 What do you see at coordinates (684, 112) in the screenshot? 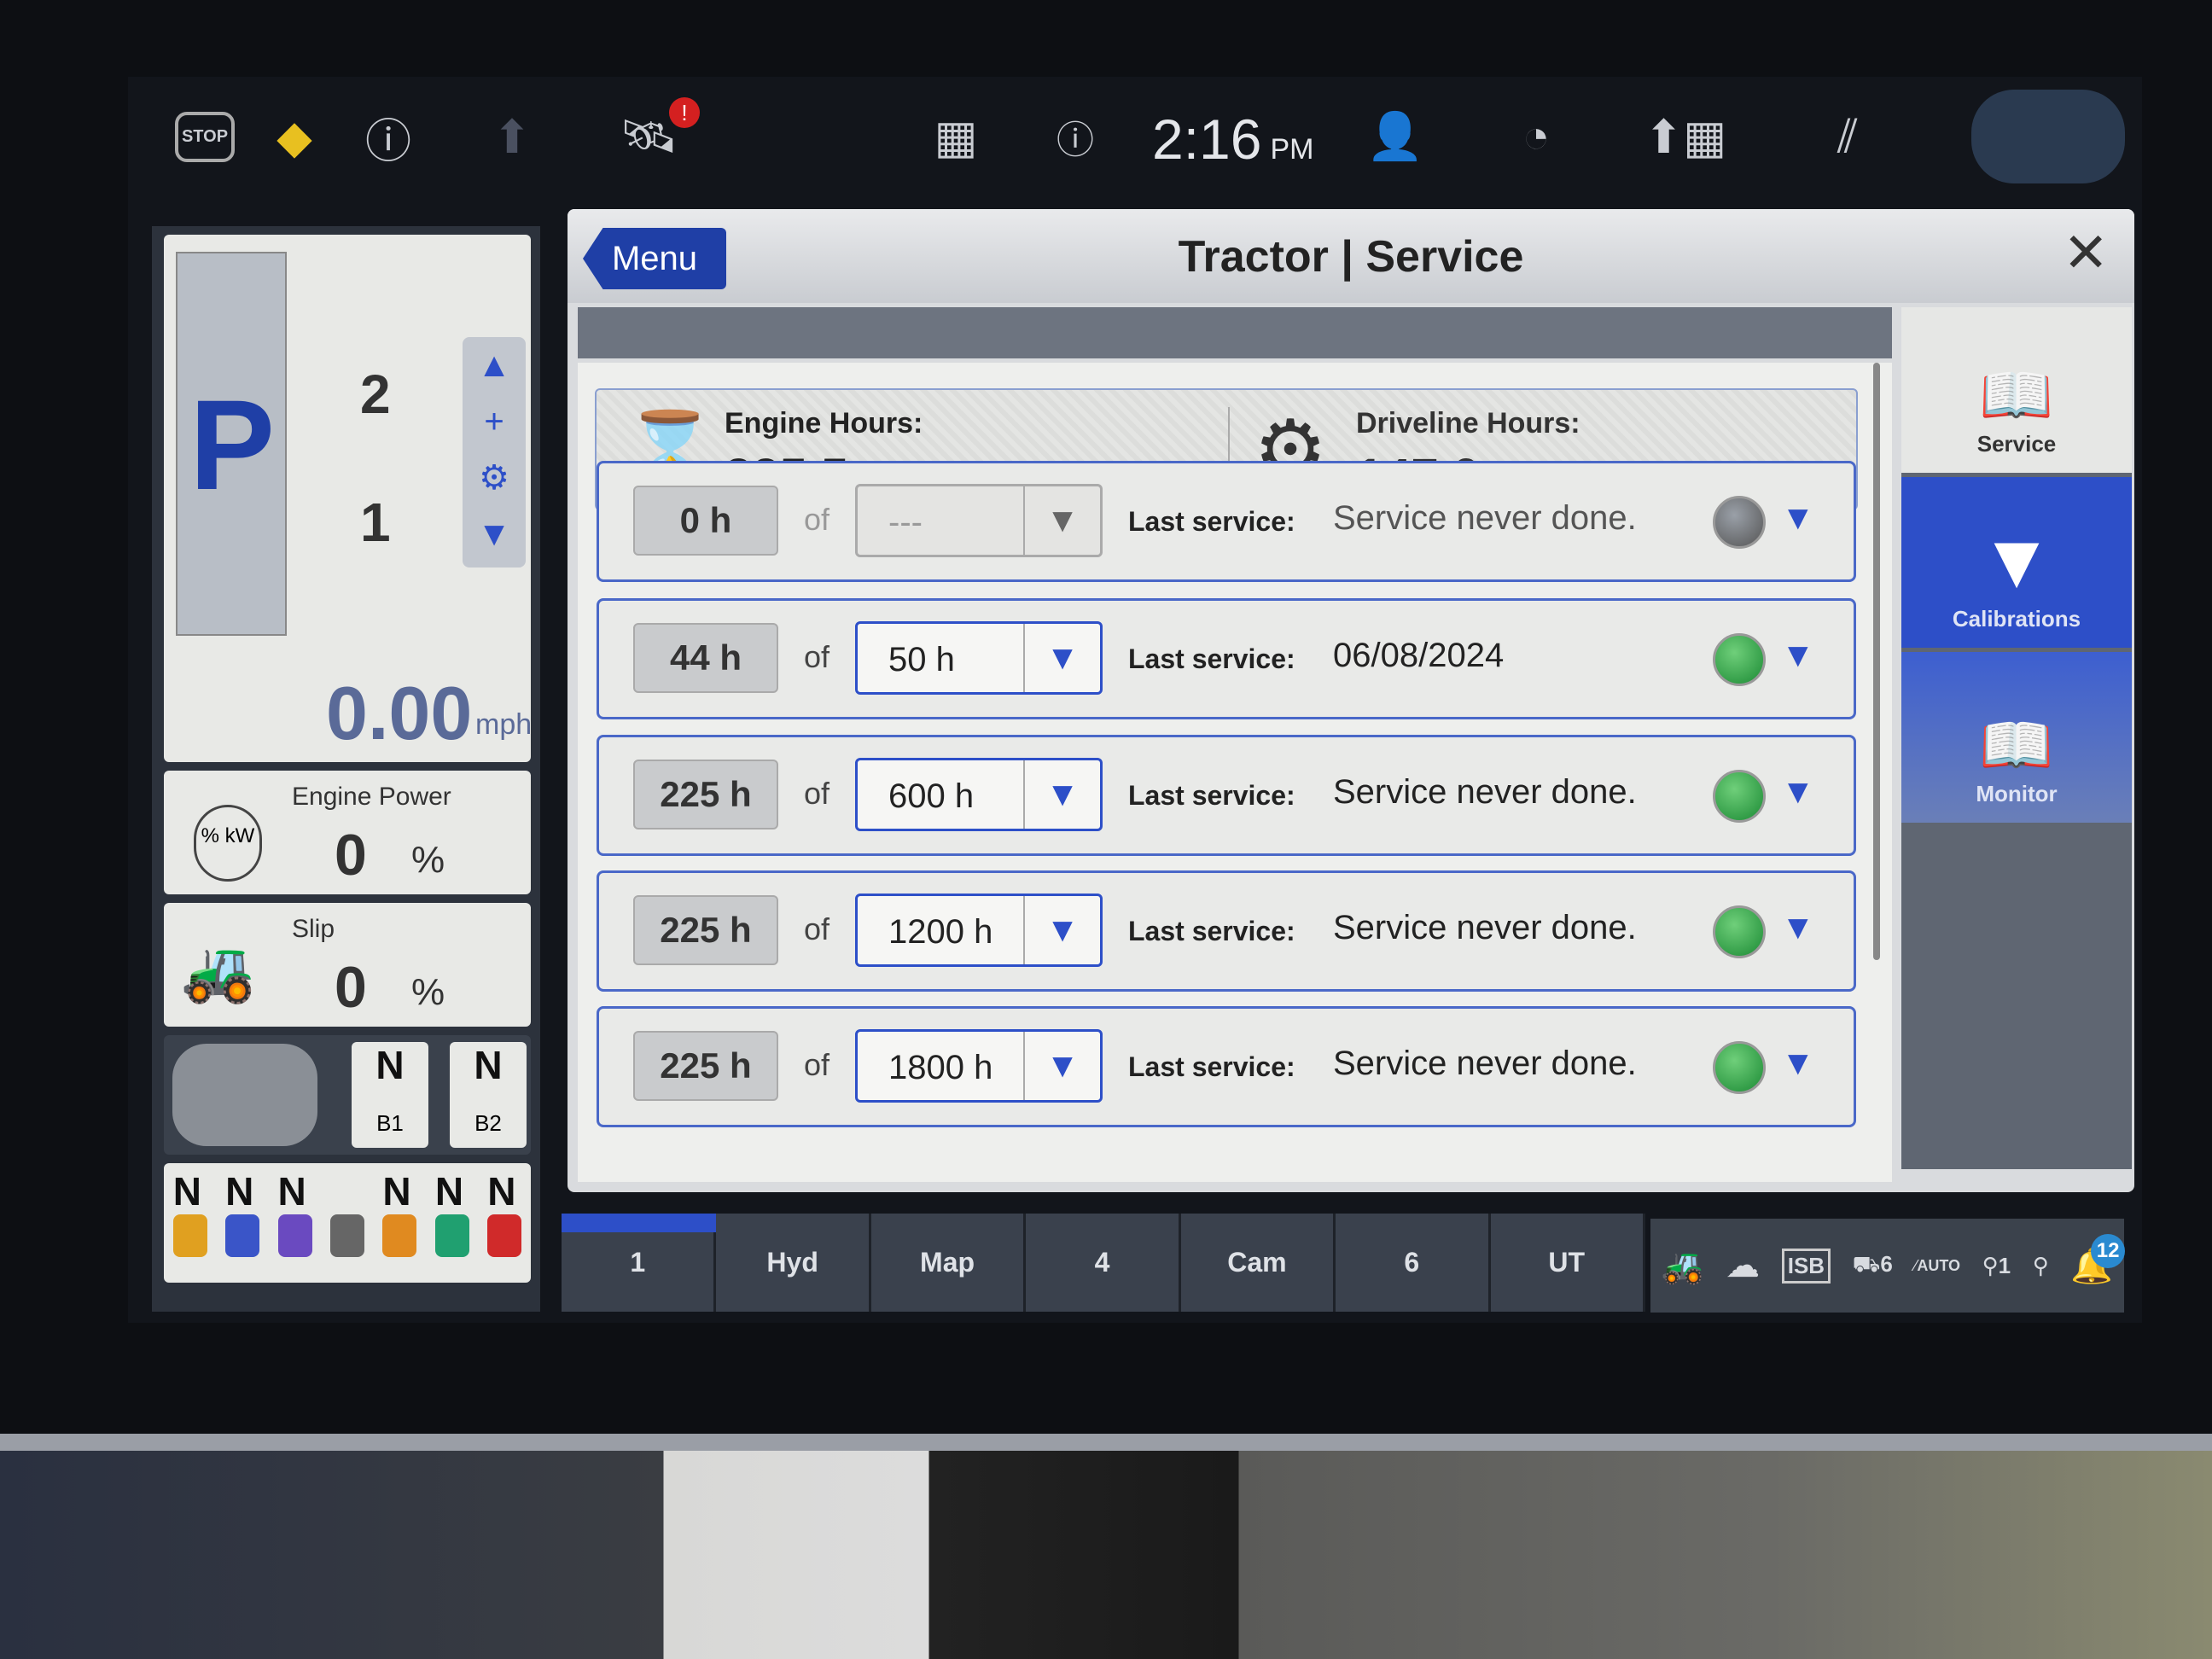
I see `gps-alert-badge: !` at bounding box center [684, 112].